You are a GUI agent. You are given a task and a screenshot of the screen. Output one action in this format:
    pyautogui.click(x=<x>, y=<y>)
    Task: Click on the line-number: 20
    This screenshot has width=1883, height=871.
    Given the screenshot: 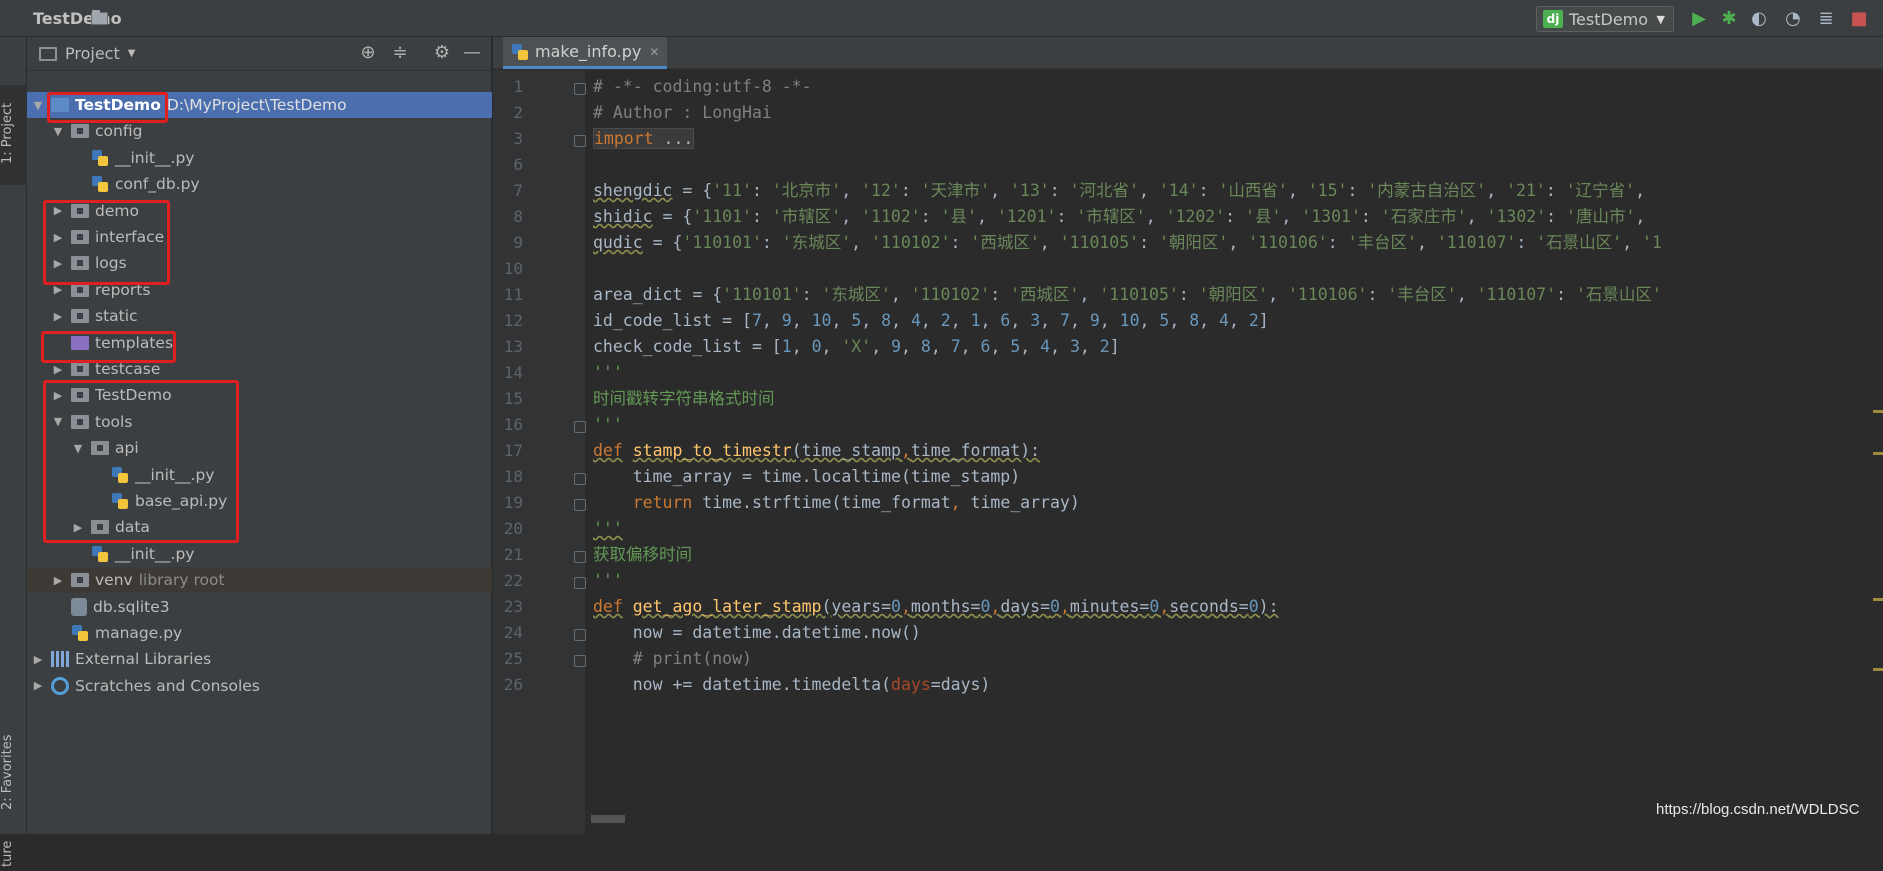 What is the action you would take?
    pyautogui.click(x=513, y=528)
    